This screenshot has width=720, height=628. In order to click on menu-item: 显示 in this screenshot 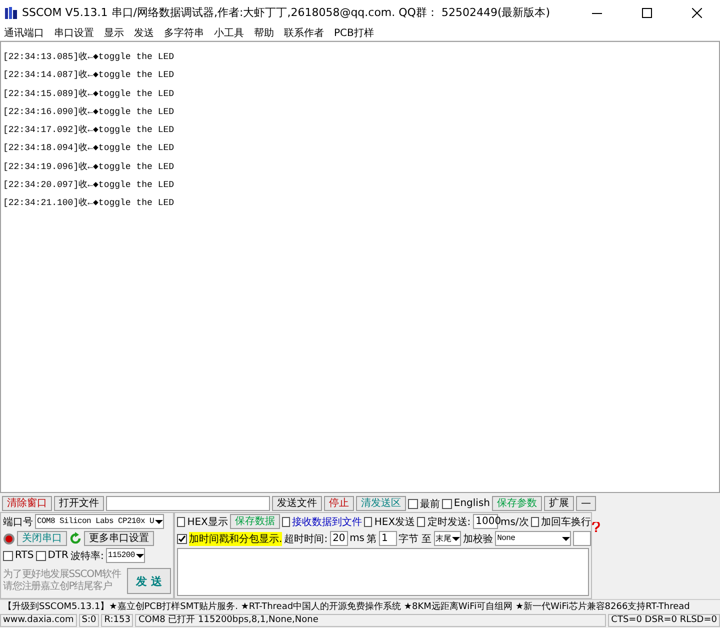, I will do `click(114, 33)`.